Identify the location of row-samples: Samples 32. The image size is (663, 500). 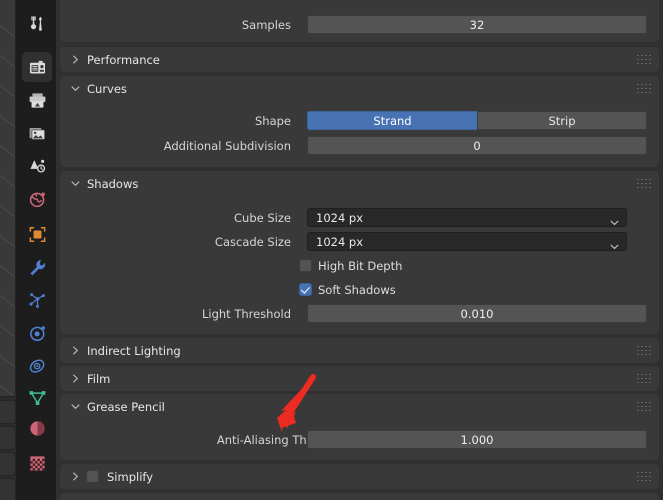
(359, 24).